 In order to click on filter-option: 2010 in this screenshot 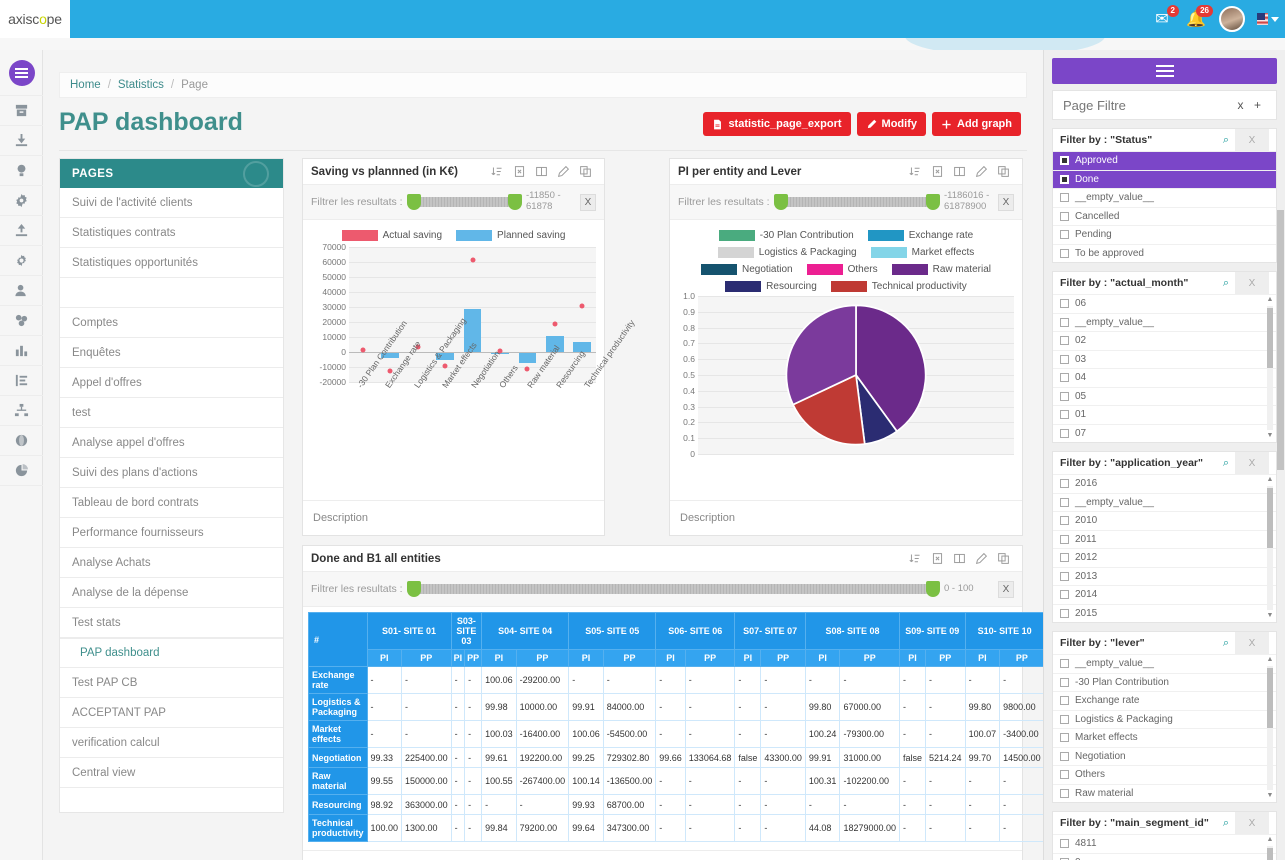, I will do `click(1164, 520)`.